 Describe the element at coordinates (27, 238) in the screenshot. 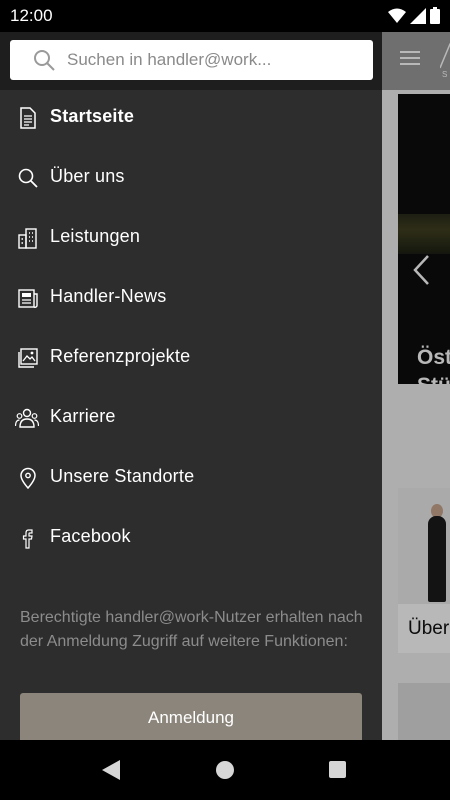

I see `buildings-icon` at that location.